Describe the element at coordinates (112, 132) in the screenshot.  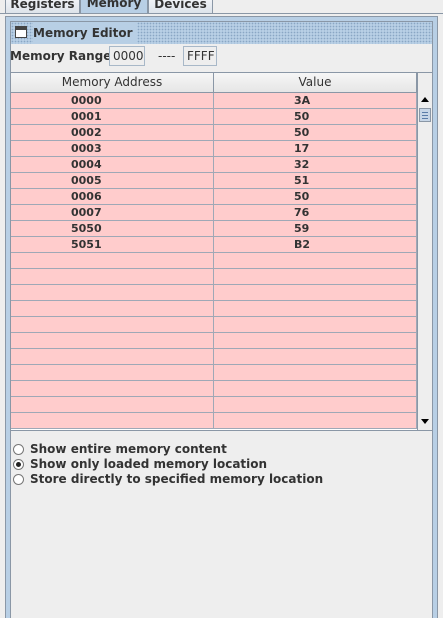
I see `address-cell: 0002` at that location.